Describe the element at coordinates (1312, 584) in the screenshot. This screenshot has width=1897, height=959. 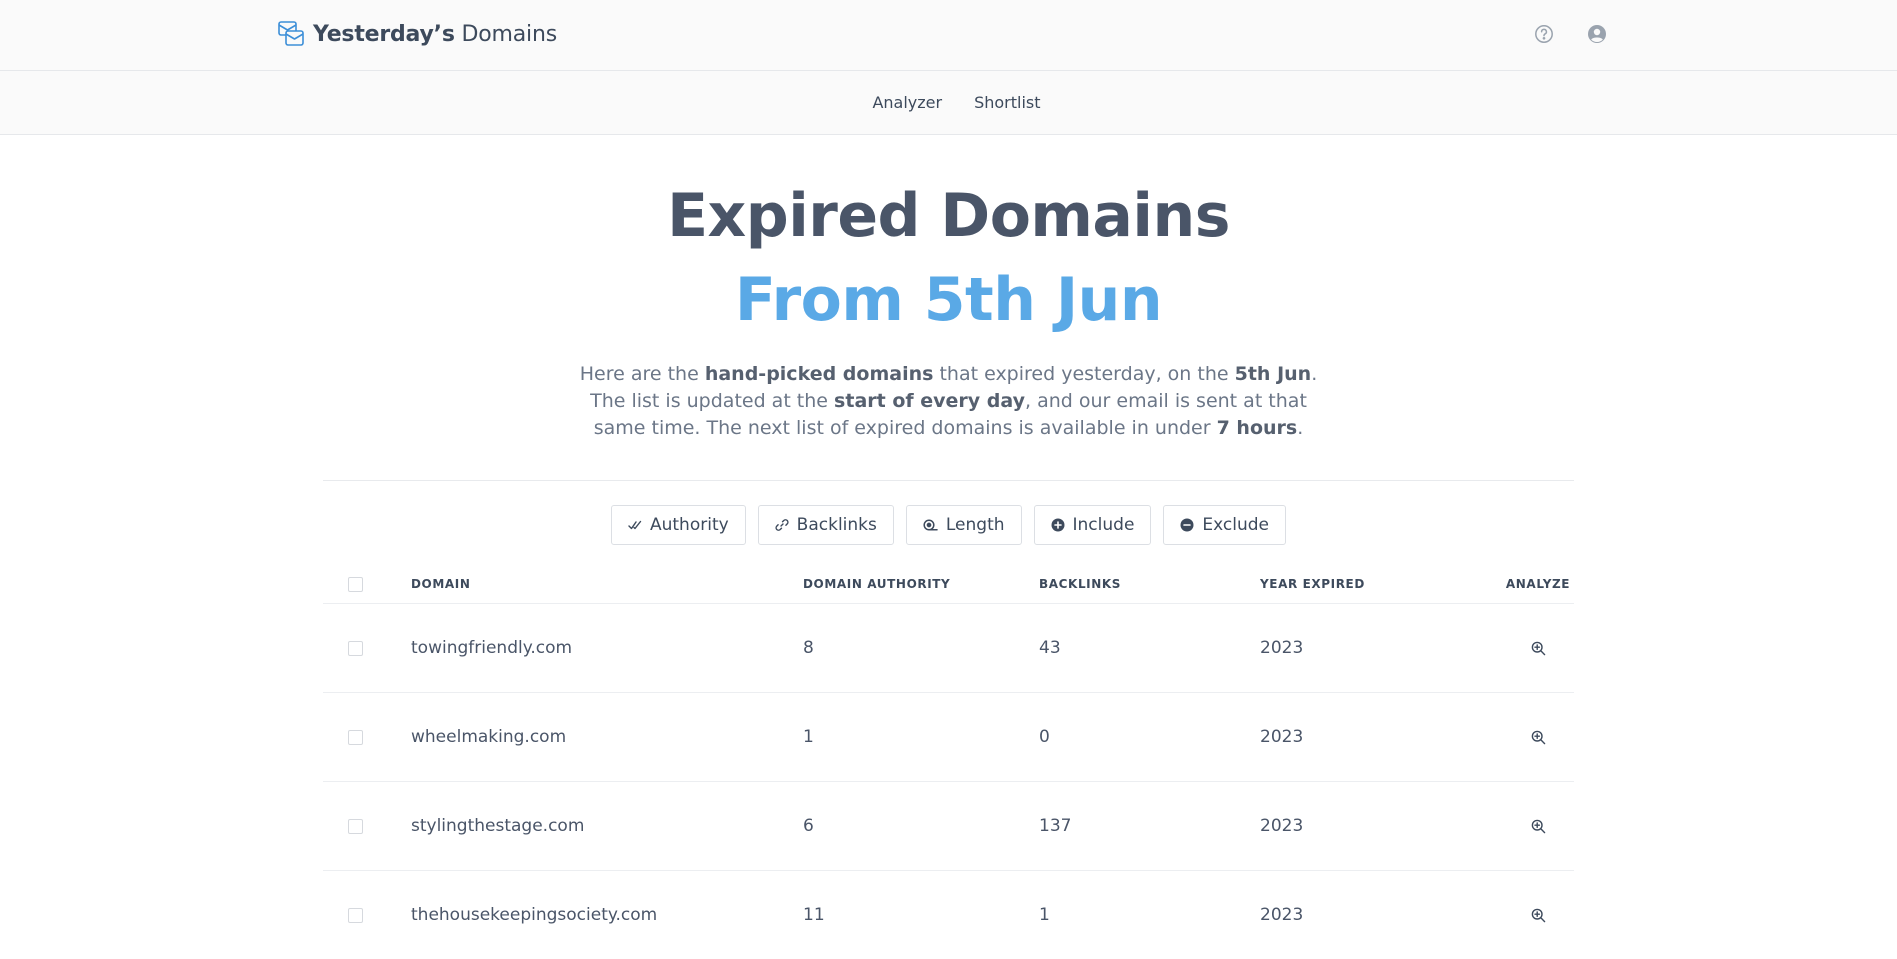
I see `column-header-year-expired: YEAR EXPIRED` at that location.